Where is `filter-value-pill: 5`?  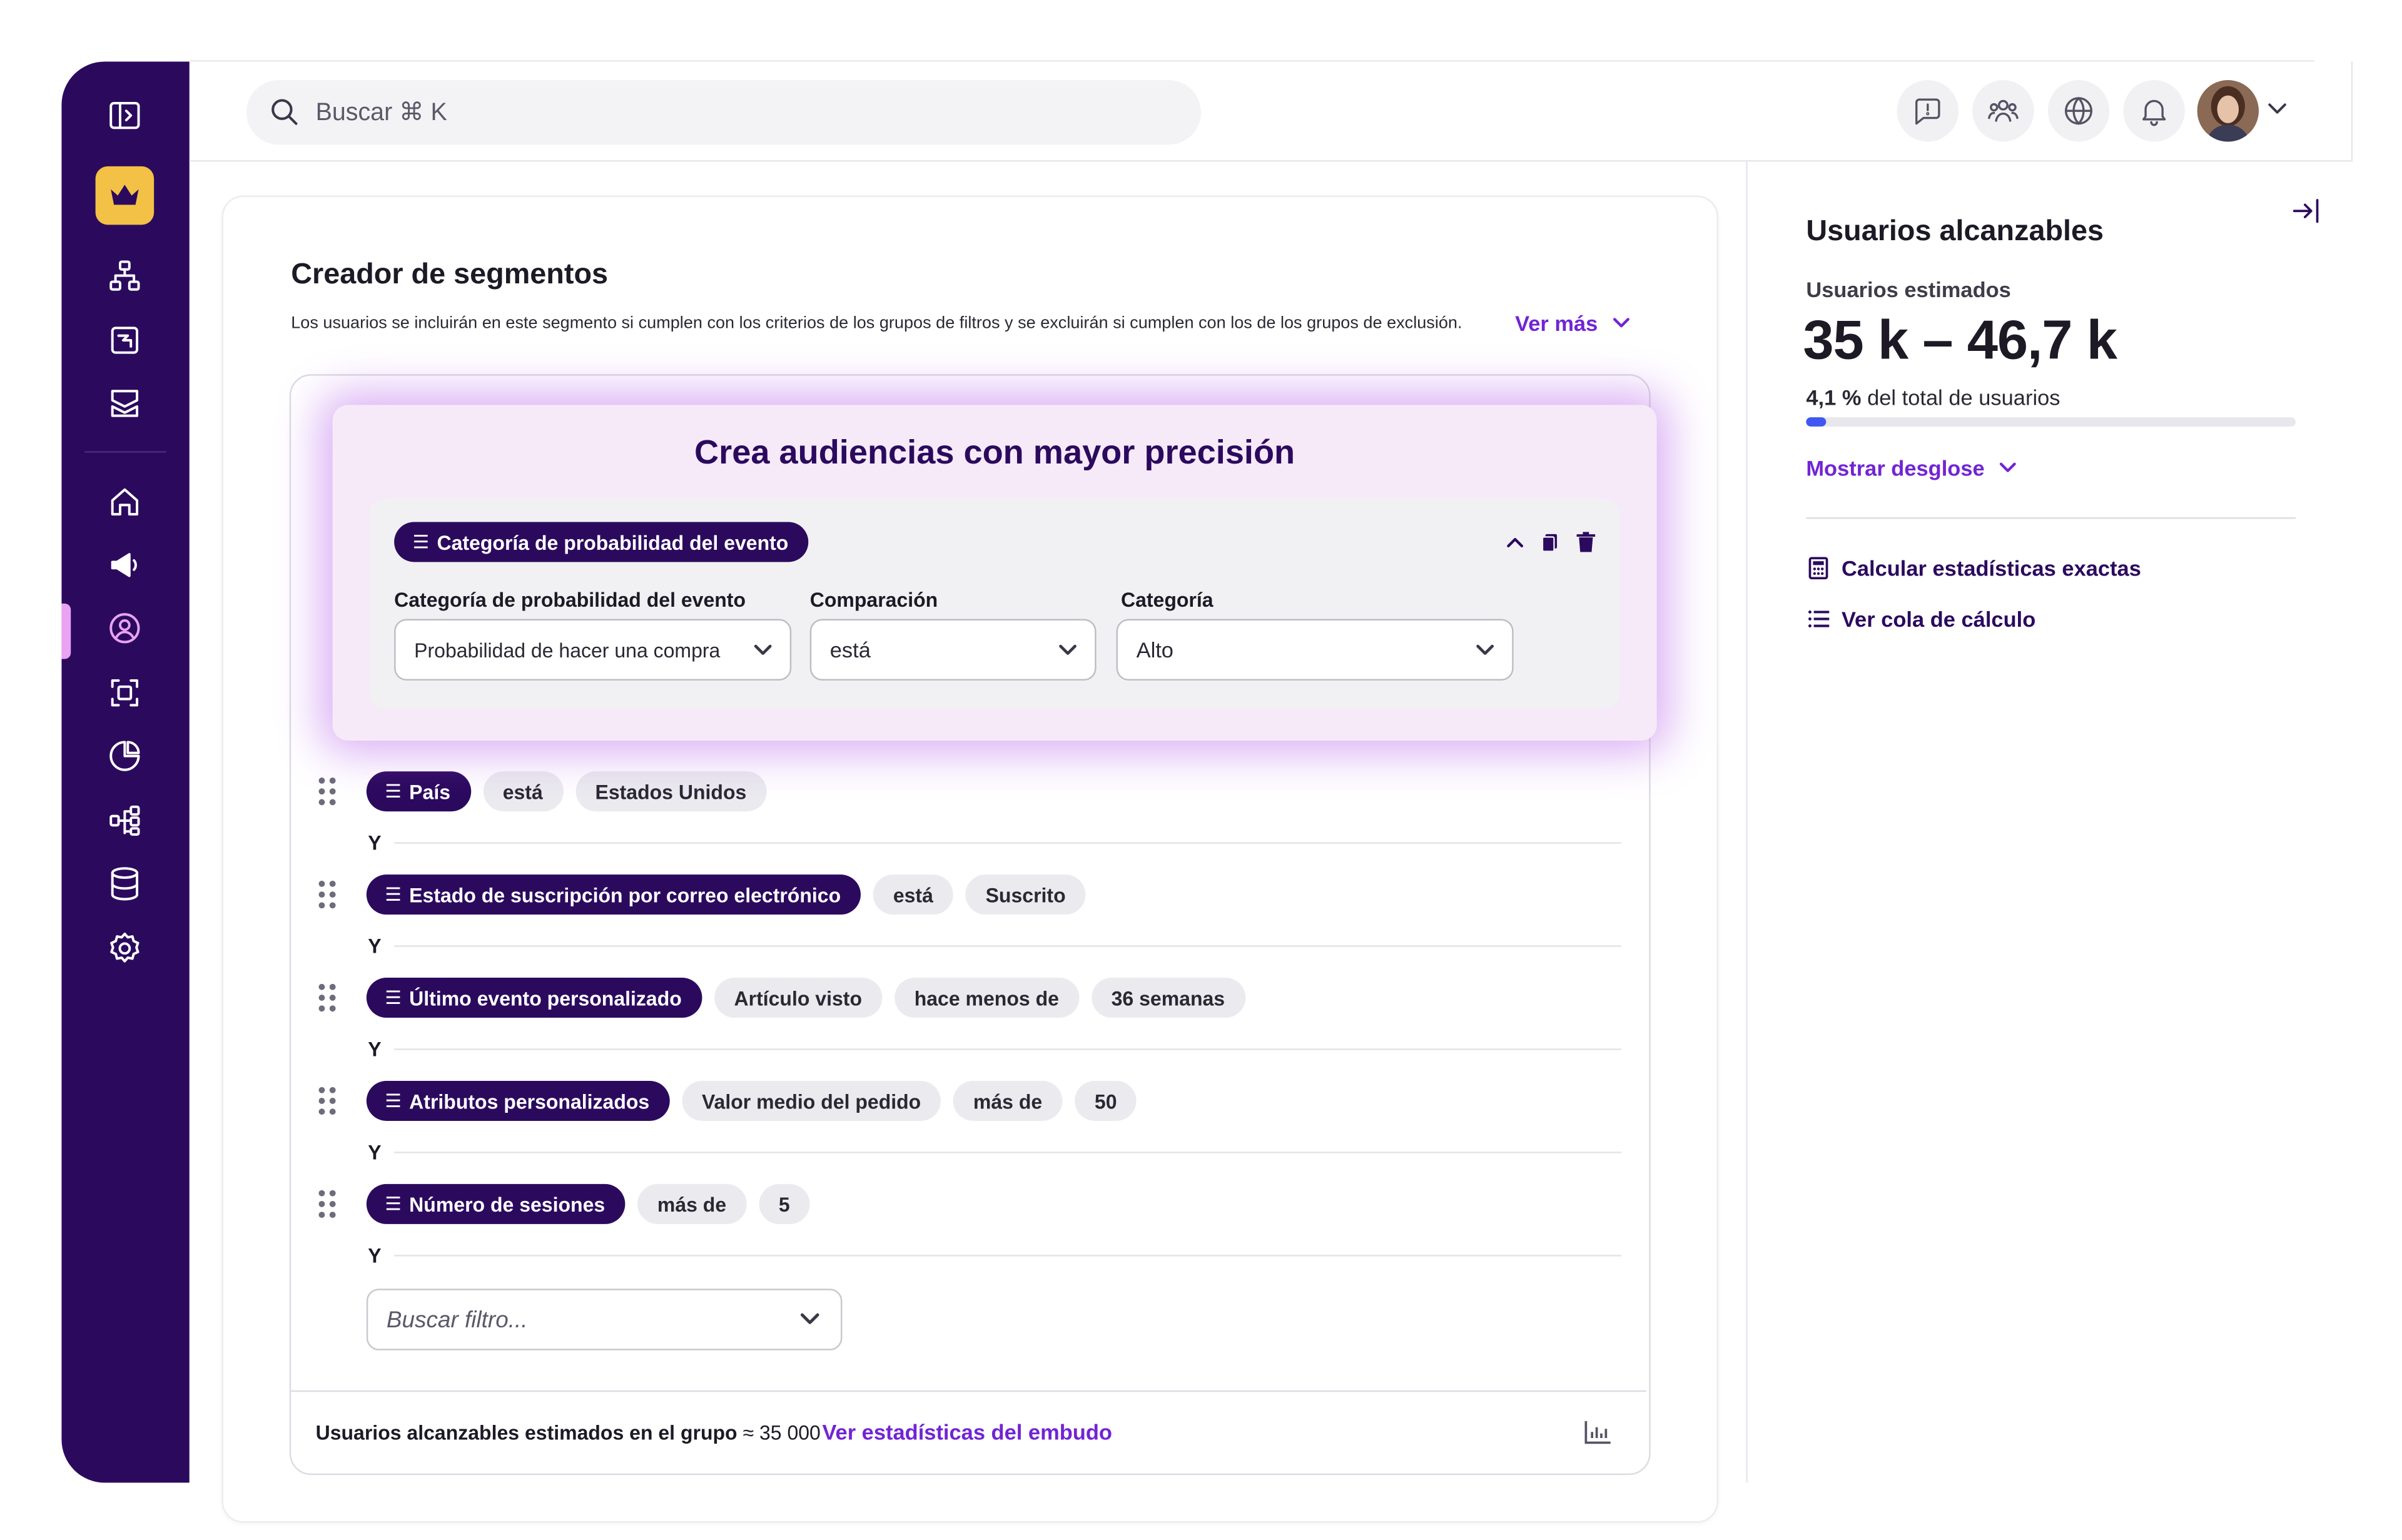 filter-value-pill: 5 is located at coordinates (784, 1203).